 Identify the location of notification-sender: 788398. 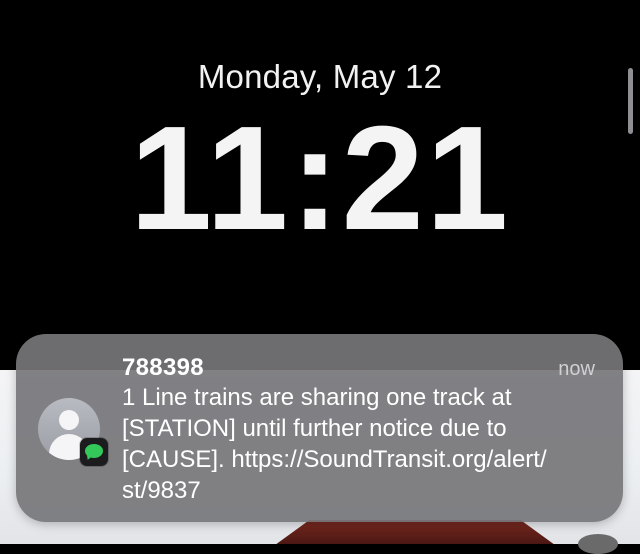
(163, 367).